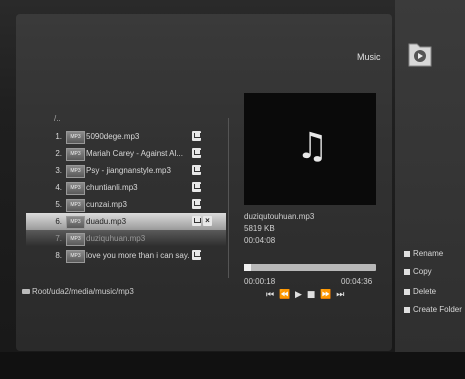  What do you see at coordinates (138, 255) in the screenshot?
I see `file-name-label: love you more than i can say.` at bounding box center [138, 255].